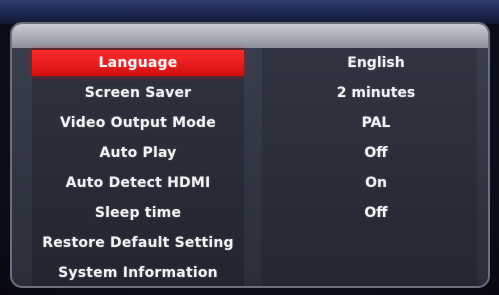  What do you see at coordinates (249, 12) in the screenshot?
I see `top-bar` at bounding box center [249, 12].